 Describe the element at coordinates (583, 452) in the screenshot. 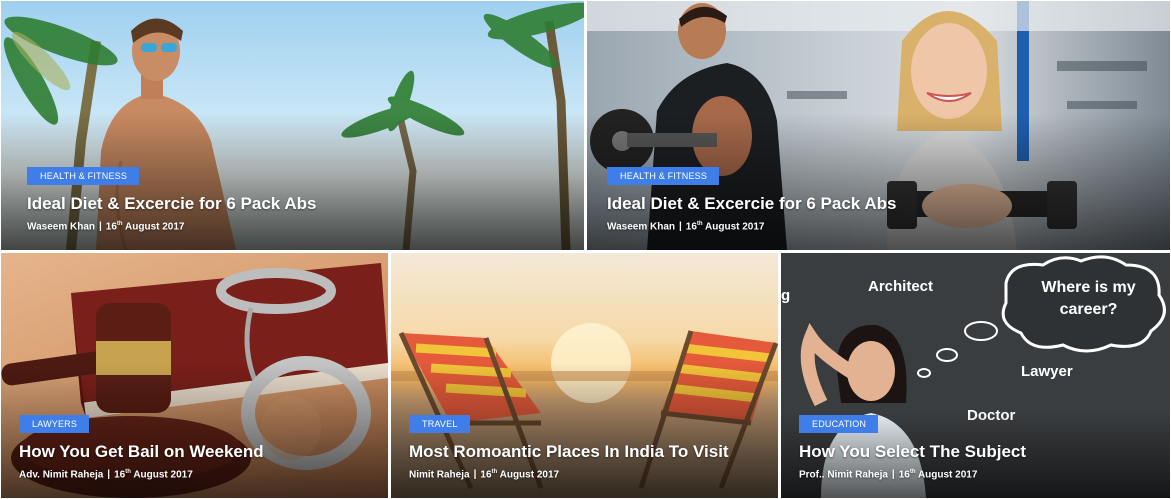

I see `article-title: Most Romoantic Places In India To Visit` at that location.